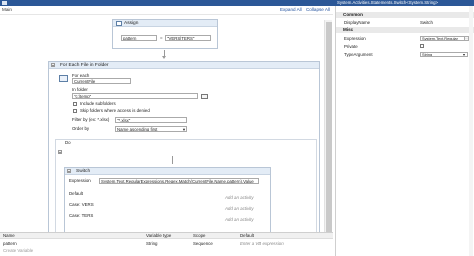  Describe the element at coordinates (69, 171) in the screenshot. I see `switch-collapse-toggle: ▴` at that location.